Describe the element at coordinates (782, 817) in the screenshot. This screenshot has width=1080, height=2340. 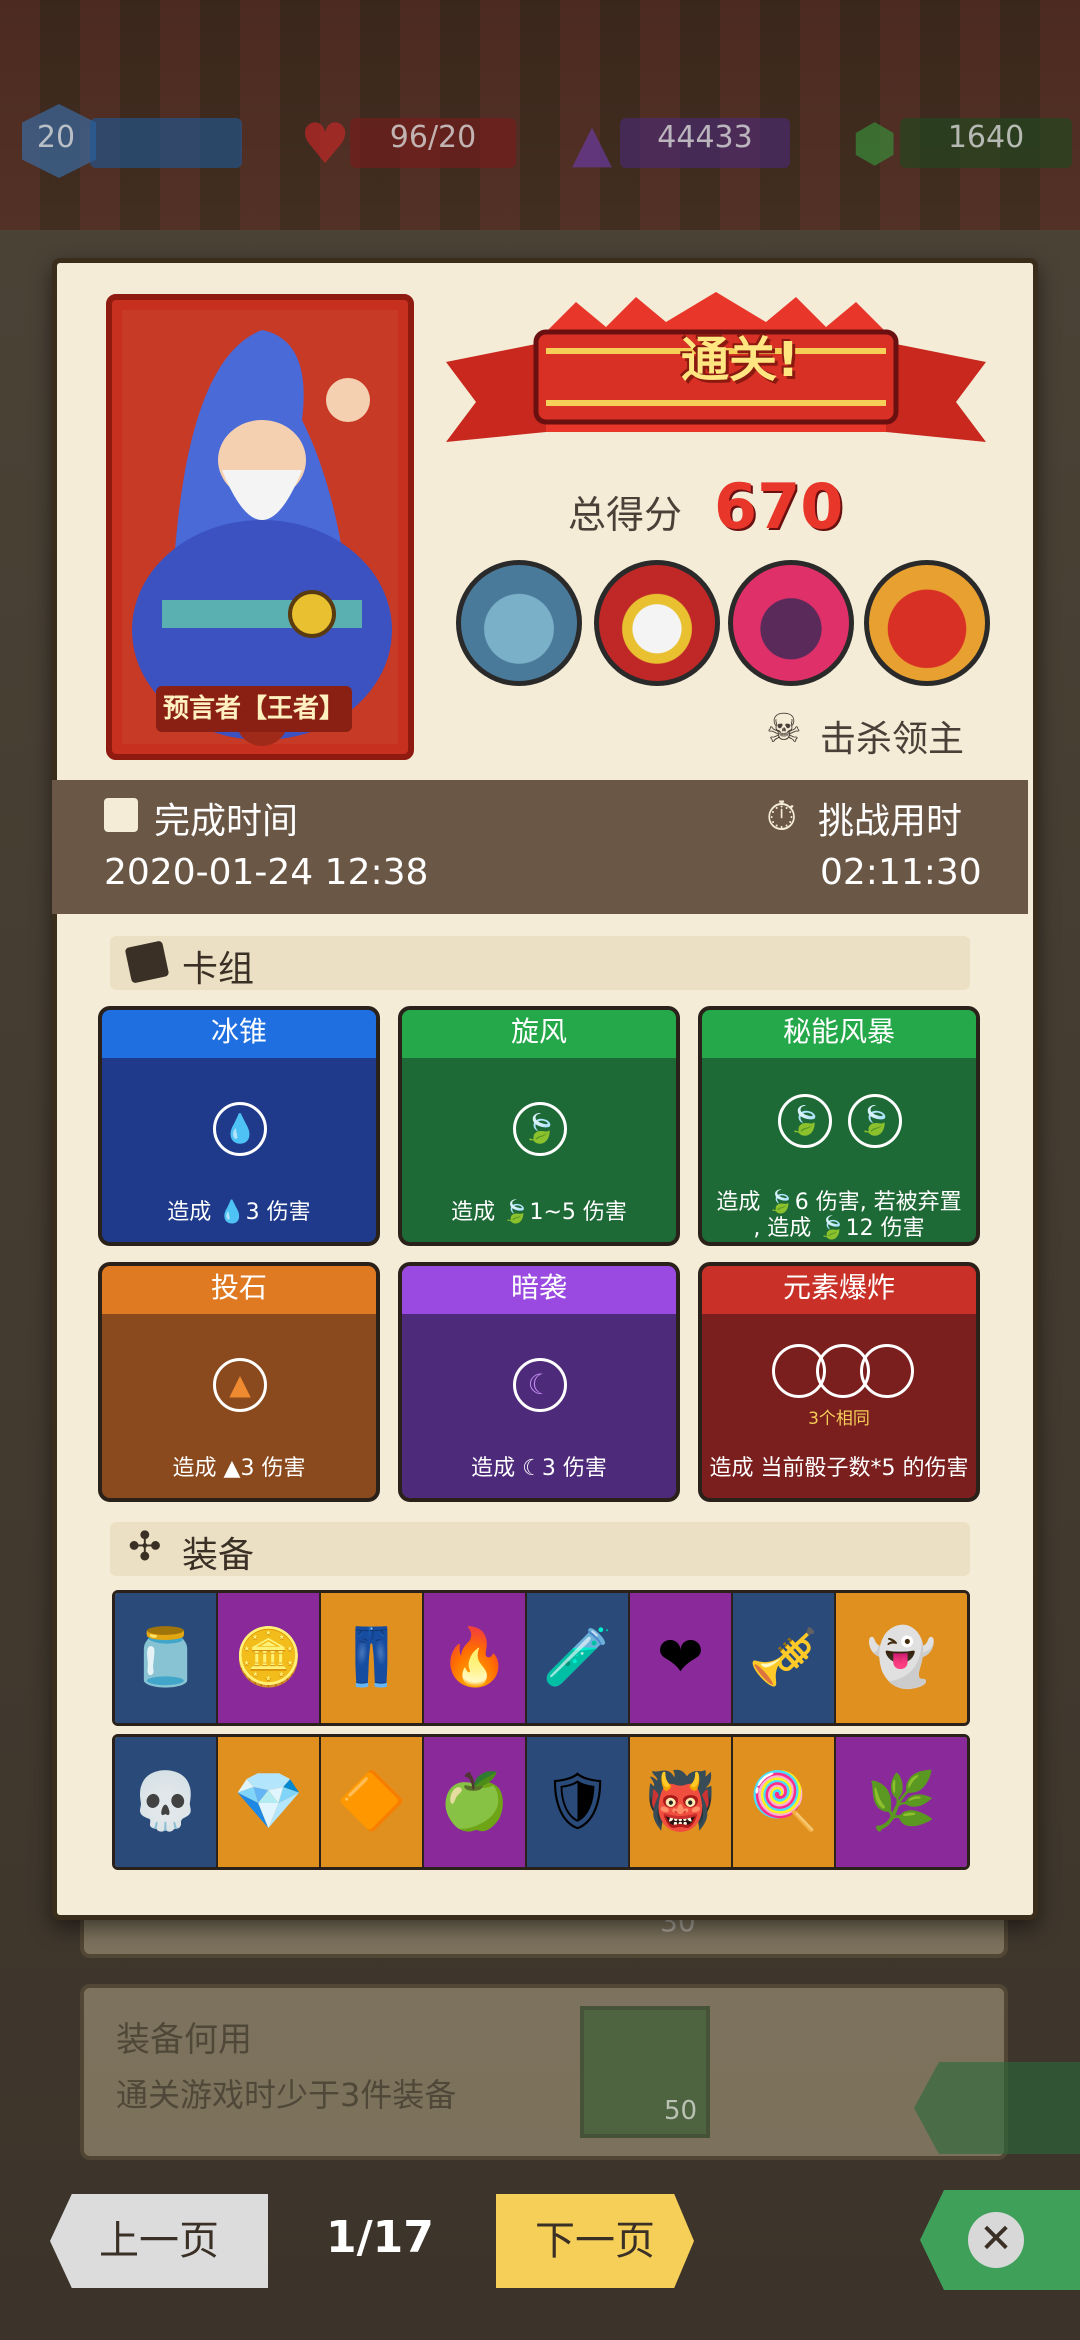
I see `stopwatch-icon: ⏱` at that location.